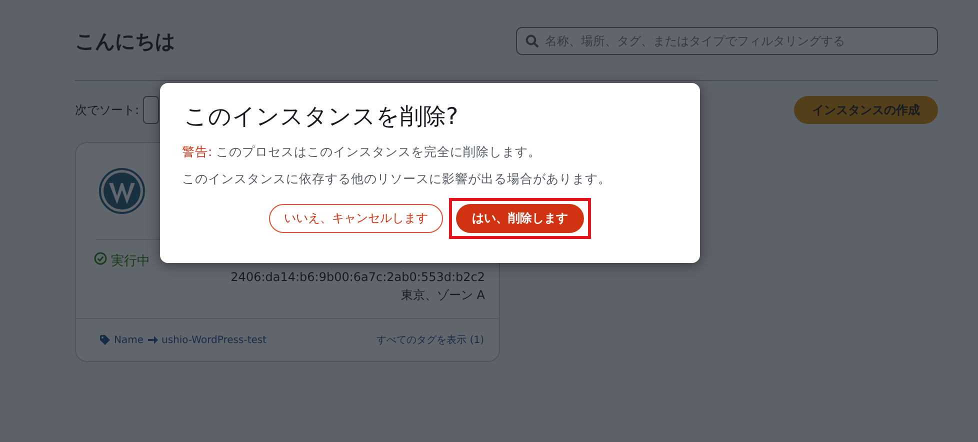 The height and width of the screenshot is (442, 978). What do you see at coordinates (107, 110) in the screenshot?
I see `sort-label: 次でソート:` at bounding box center [107, 110].